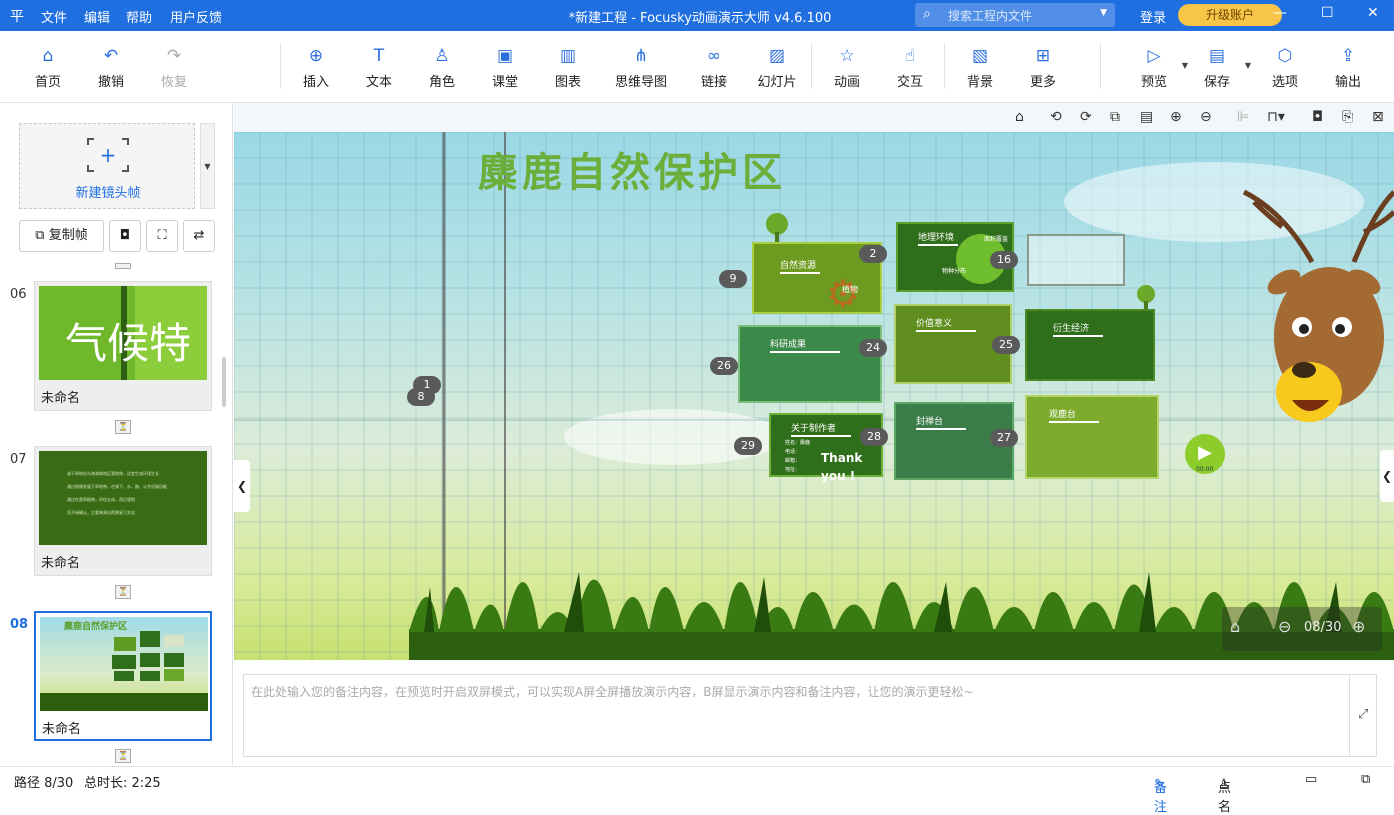 This screenshot has width=1394, height=815. Describe the element at coordinates (125, 236) in the screenshot. I see `camera-button: ◘` at that location.